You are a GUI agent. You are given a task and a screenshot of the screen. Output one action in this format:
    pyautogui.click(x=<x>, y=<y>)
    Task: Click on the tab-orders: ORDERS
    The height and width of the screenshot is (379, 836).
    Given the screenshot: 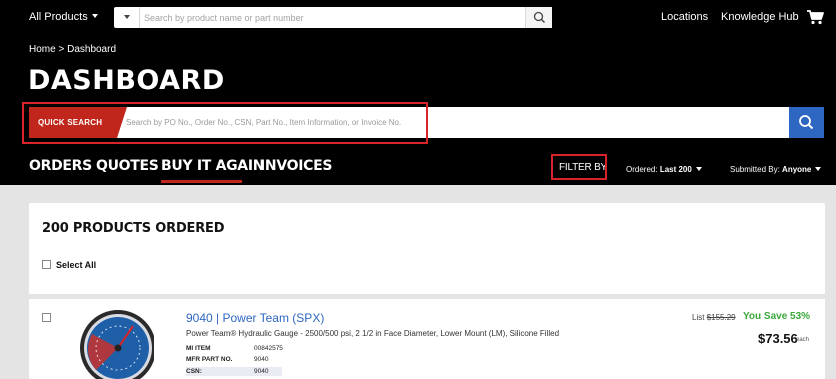 What is the action you would take?
    pyautogui.click(x=60, y=166)
    